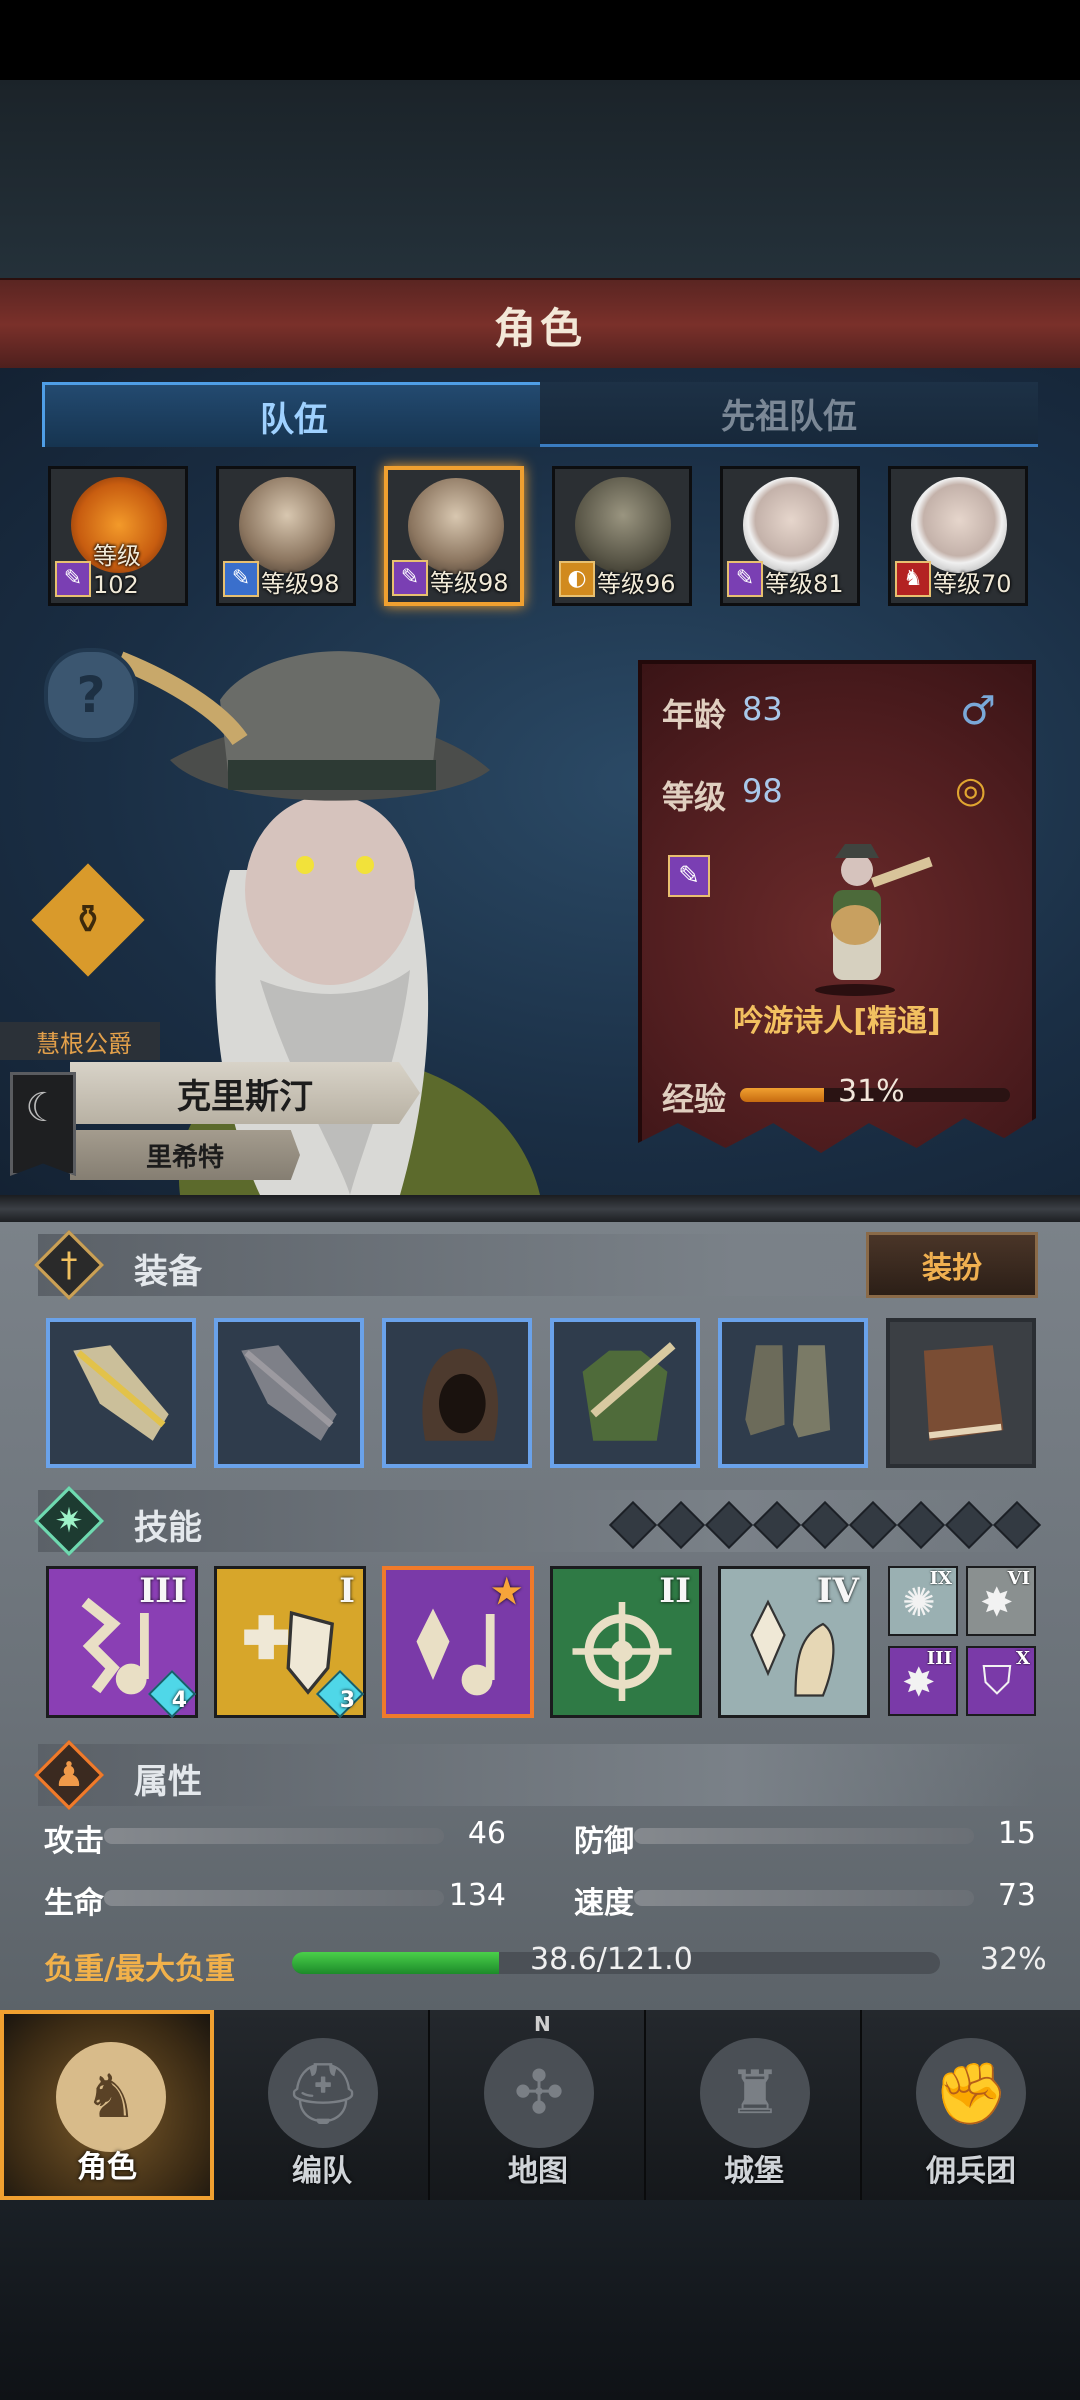 The image size is (1080, 2400). I want to click on hero-level: 等级81, so click(804, 584).